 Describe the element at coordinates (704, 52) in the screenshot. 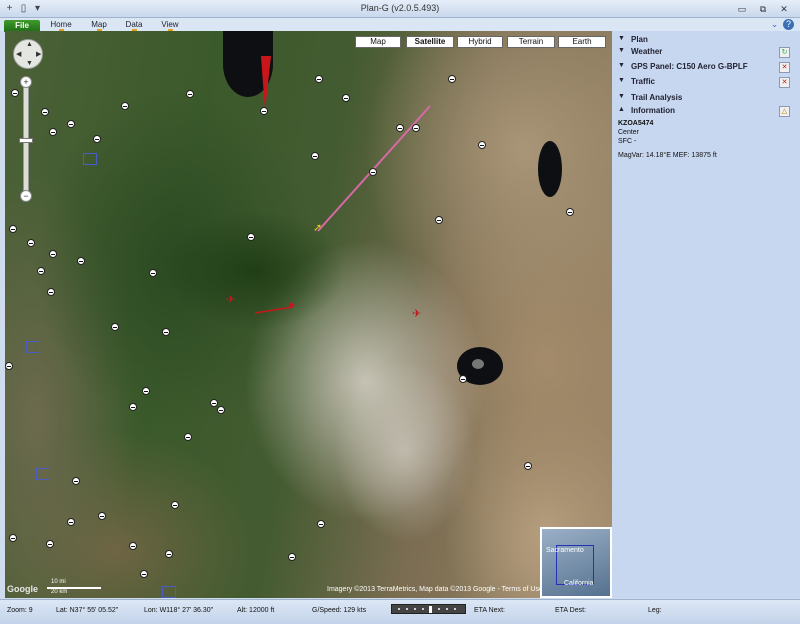

I see `panel-section-weather: ▼ Weather ↻` at that location.